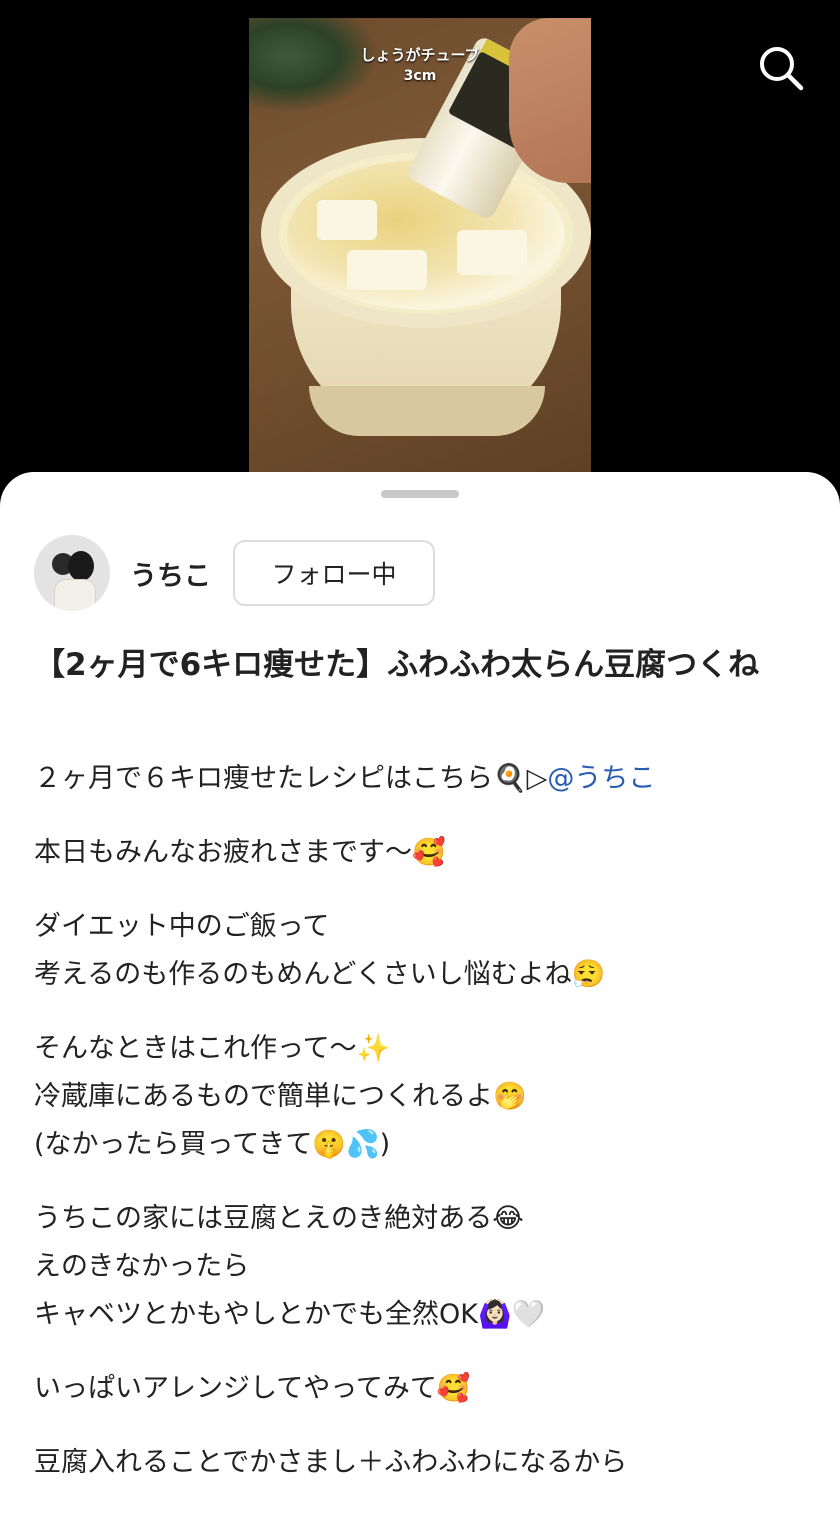 The height and width of the screenshot is (1516, 840). I want to click on description-paragraph: 本日もみんなお疲れさまです〜🥰, so click(424, 853).